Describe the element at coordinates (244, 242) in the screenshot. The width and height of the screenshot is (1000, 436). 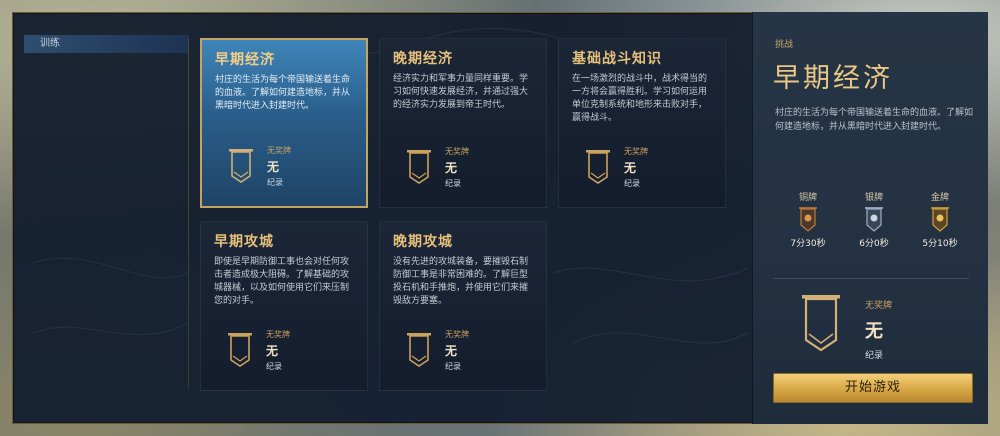
I see `card-title: 早期攻城` at that location.